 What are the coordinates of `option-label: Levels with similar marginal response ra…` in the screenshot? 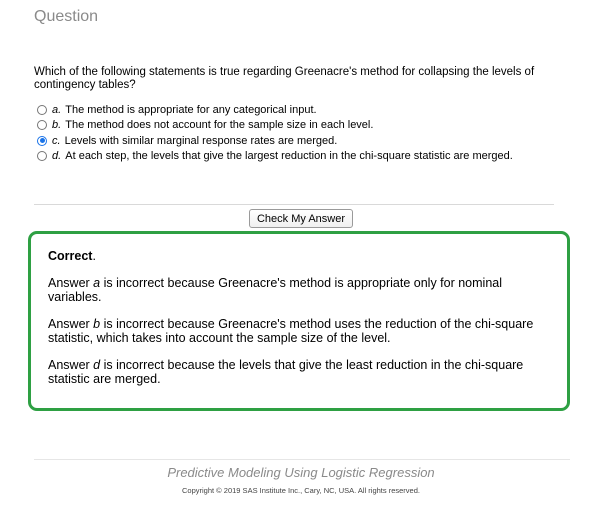 It's located at (201, 140).